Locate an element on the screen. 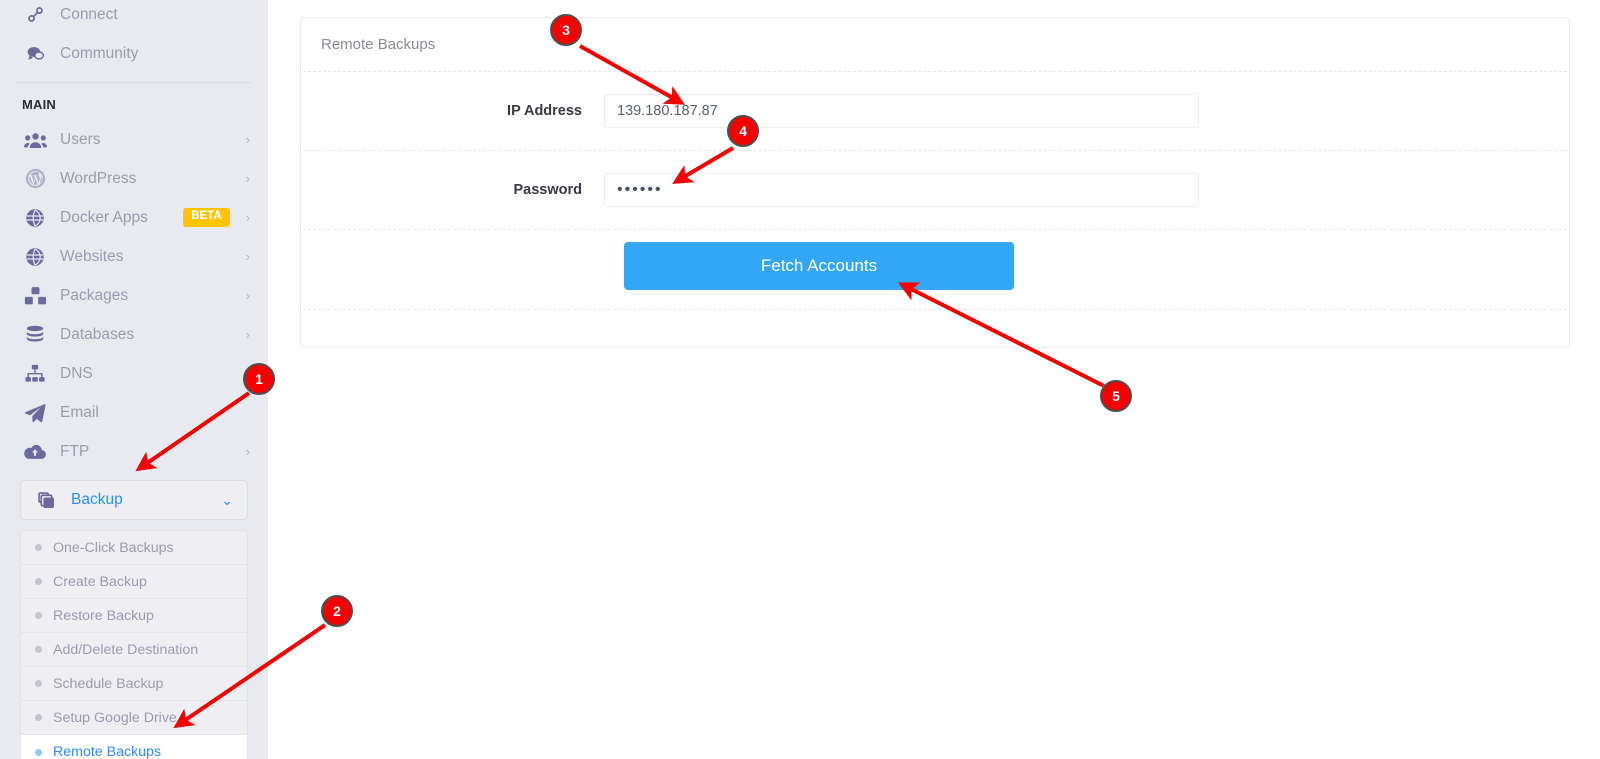 The height and width of the screenshot is (759, 1600). form-row-password: Password •••••• is located at coordinates (935, 190).